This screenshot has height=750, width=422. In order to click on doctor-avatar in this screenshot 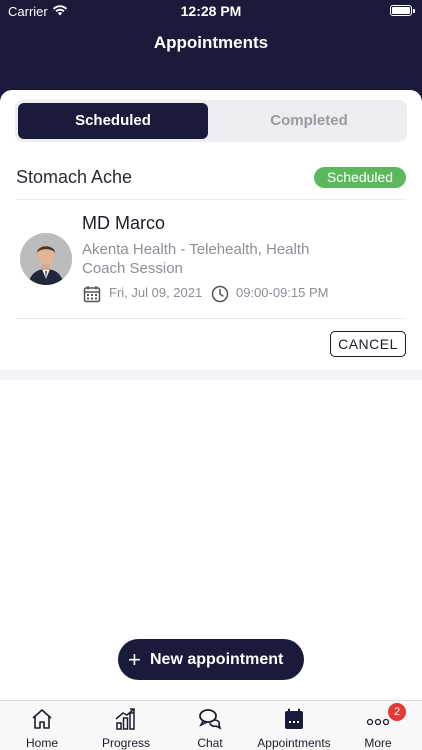, I will do `click(46, 259)`.